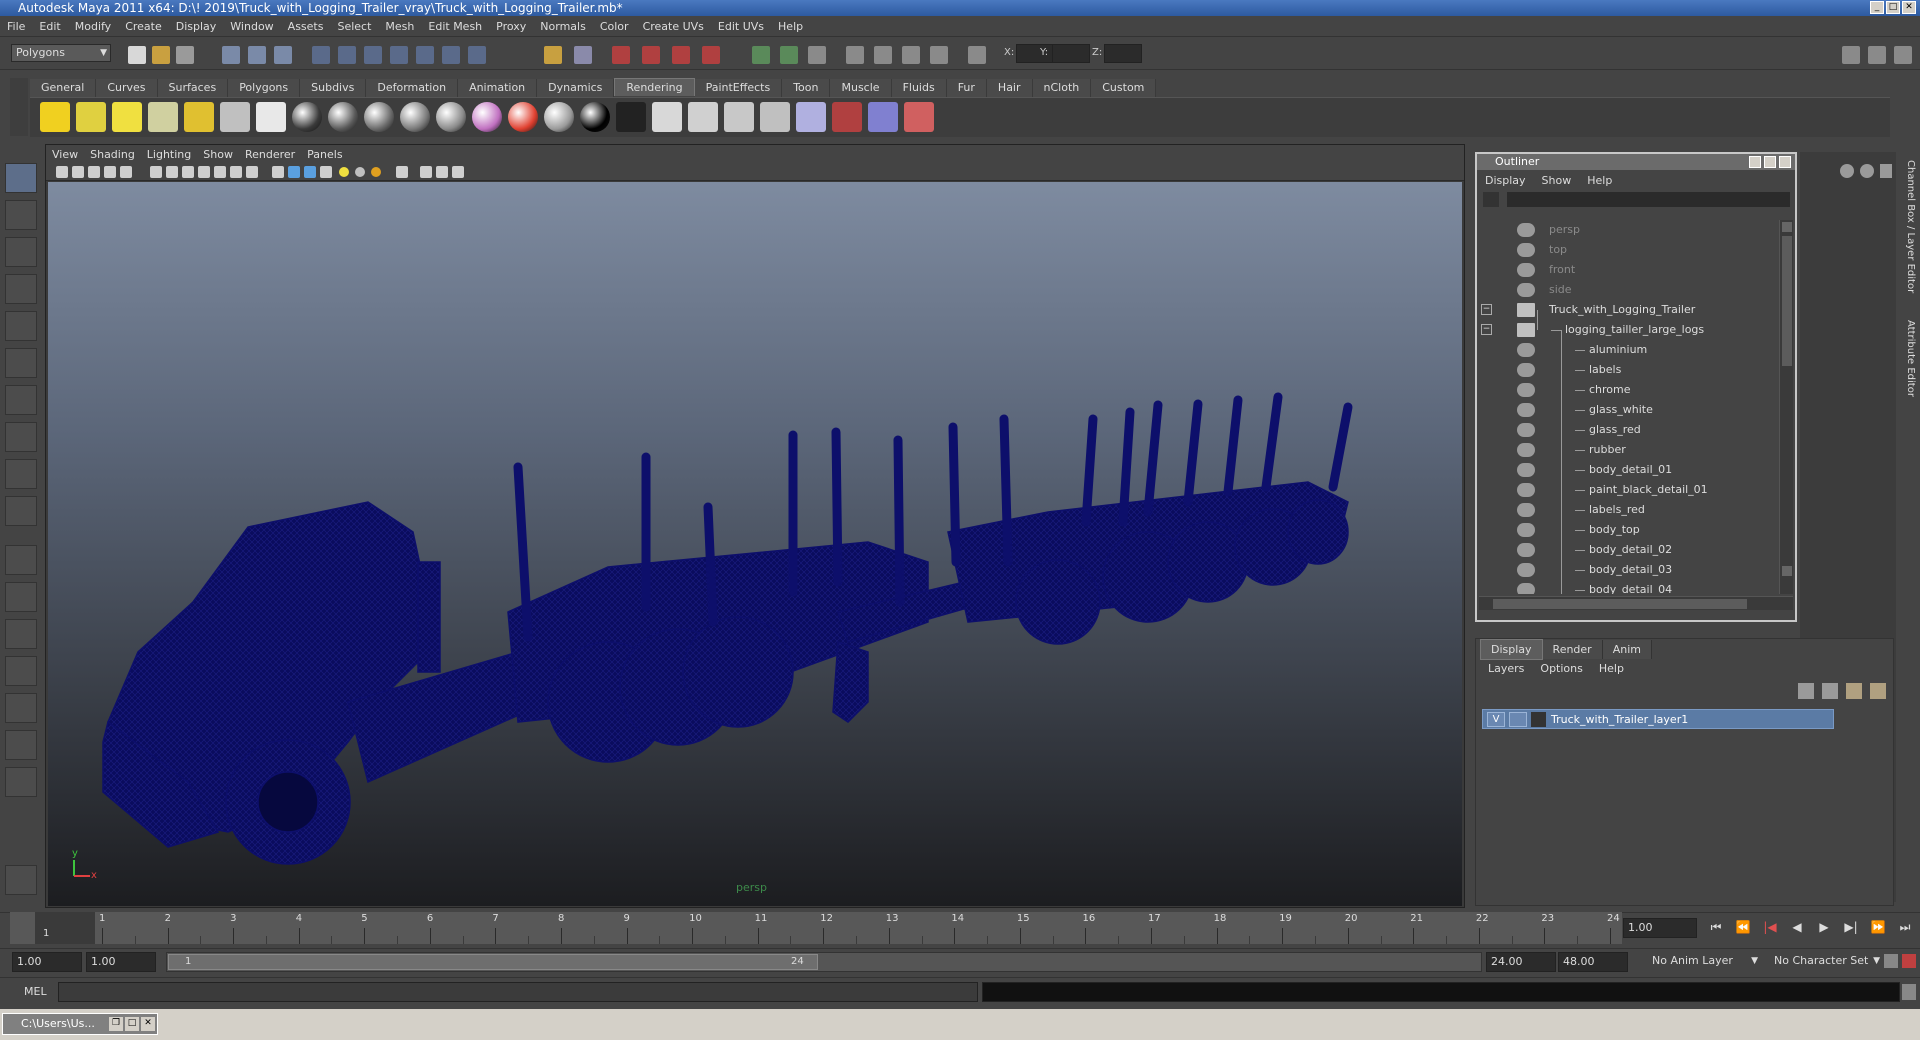 The width and height of the screenshot is (1920, 1040). Describe the element at coordinates (511, 26) in the screenshot. I see `menu-proxy: Proxy` at that location.